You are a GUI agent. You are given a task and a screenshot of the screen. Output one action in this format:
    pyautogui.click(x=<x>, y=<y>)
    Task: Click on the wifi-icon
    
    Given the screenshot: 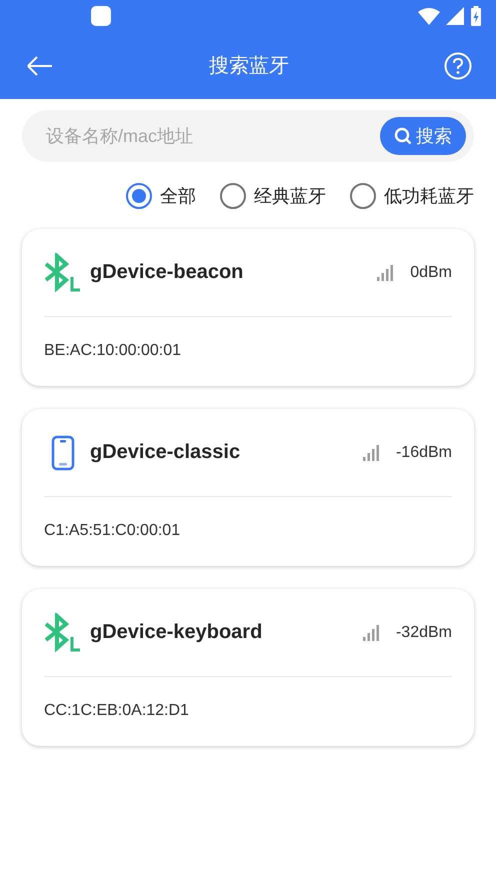 What is the action you would take?
    pyautogui.click(x=429, y=16)
    